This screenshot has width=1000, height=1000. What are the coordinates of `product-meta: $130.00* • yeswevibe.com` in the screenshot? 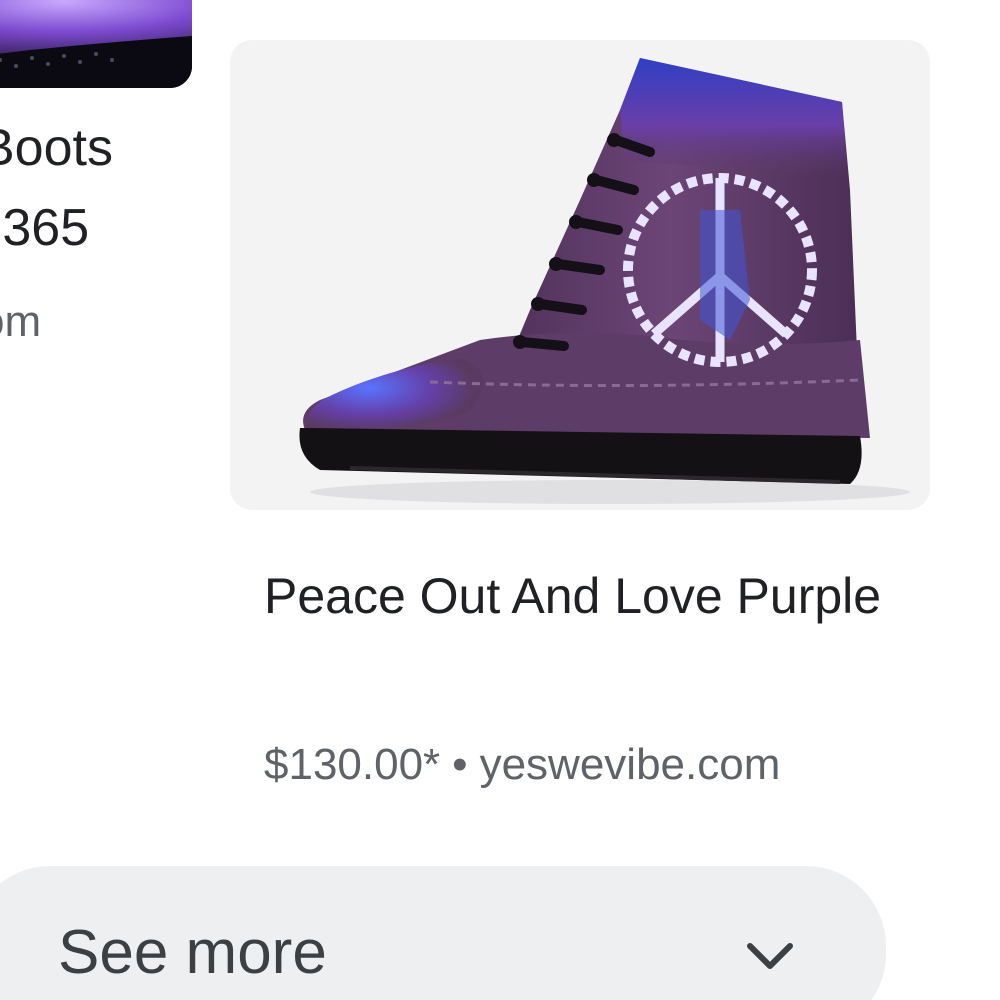 It's located at (522, 765).